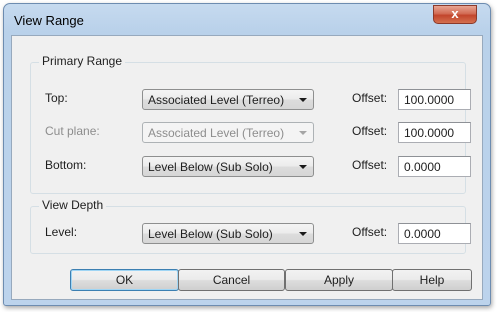 This screenshot has width=497, height=312. What do you see at coordinates (216, 100) in the screenshot?
I see `top-level-value: Associated Level (Terreo)` at bounding box center [216, 100].